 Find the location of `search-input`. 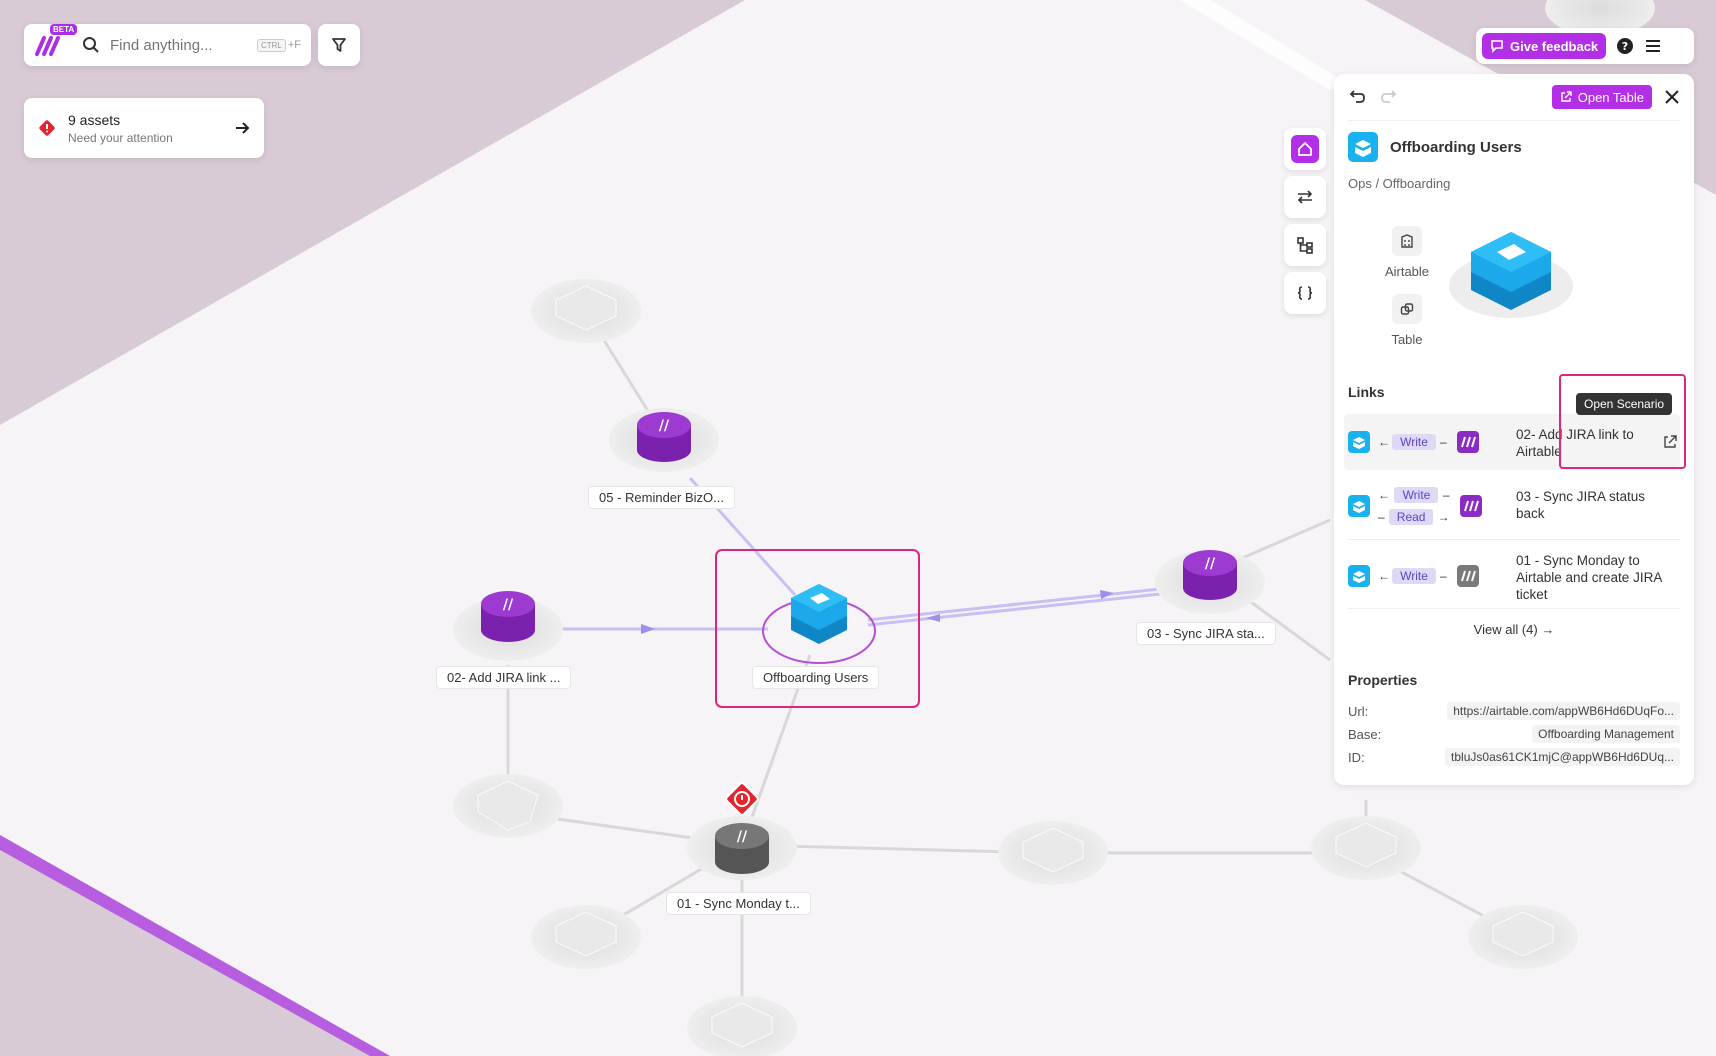

search-input is located at coordinates (175, 45).